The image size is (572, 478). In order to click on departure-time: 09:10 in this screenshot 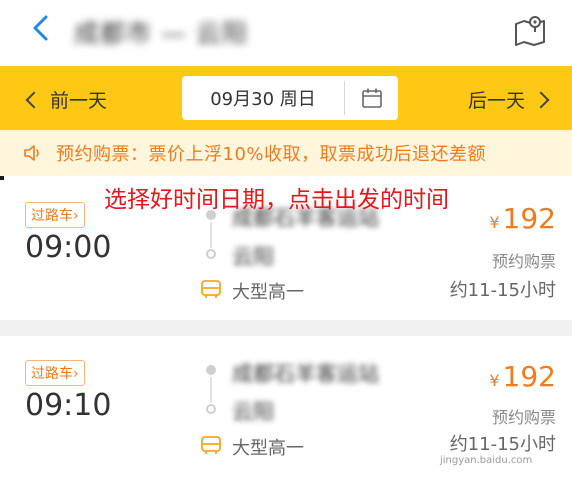, I will do `click(68, 405)`.